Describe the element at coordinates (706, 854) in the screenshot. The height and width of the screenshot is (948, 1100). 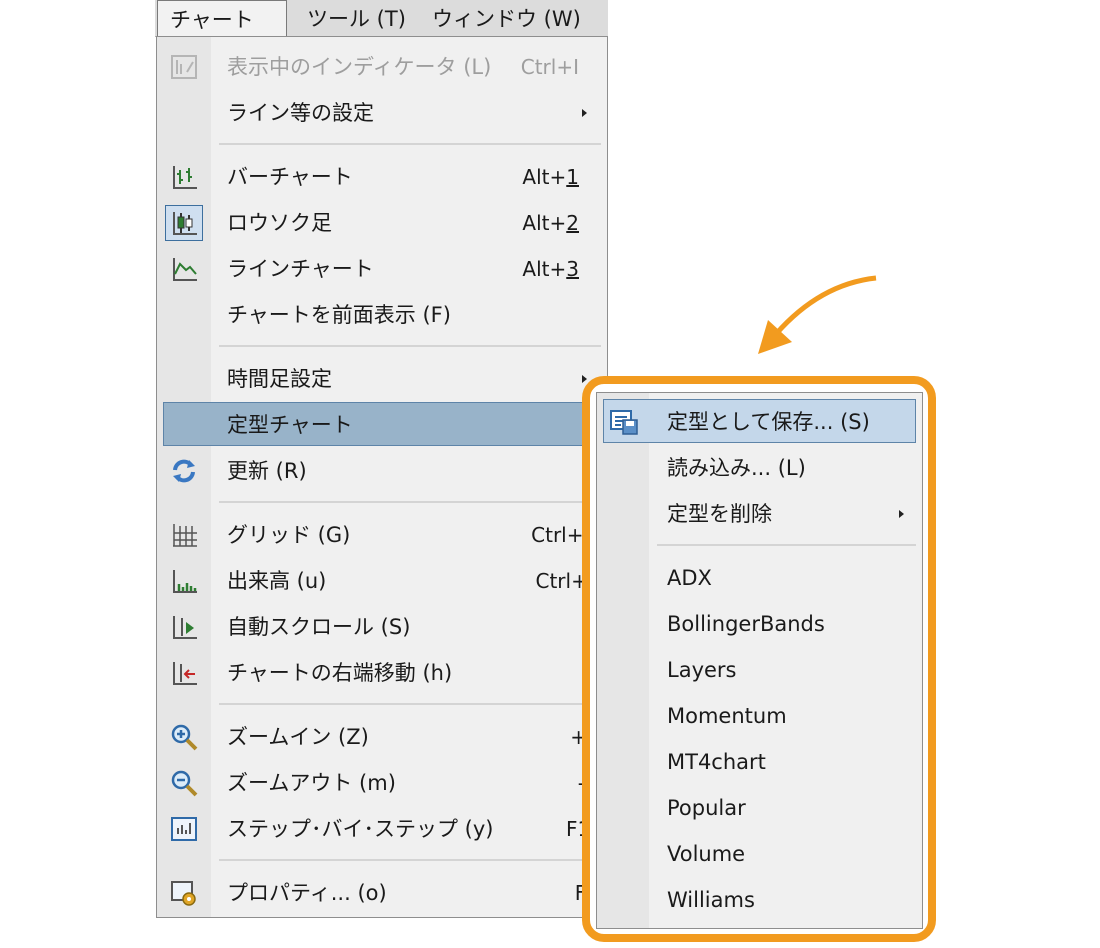
I see `template-item-label: Volume` at that location.